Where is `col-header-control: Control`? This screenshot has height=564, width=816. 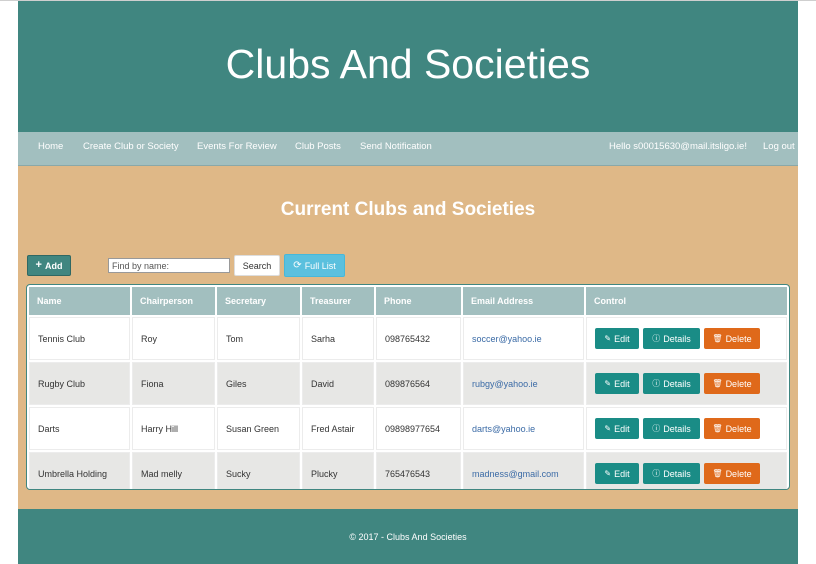 col-header-control: Control is located at coordinates (686, 301).